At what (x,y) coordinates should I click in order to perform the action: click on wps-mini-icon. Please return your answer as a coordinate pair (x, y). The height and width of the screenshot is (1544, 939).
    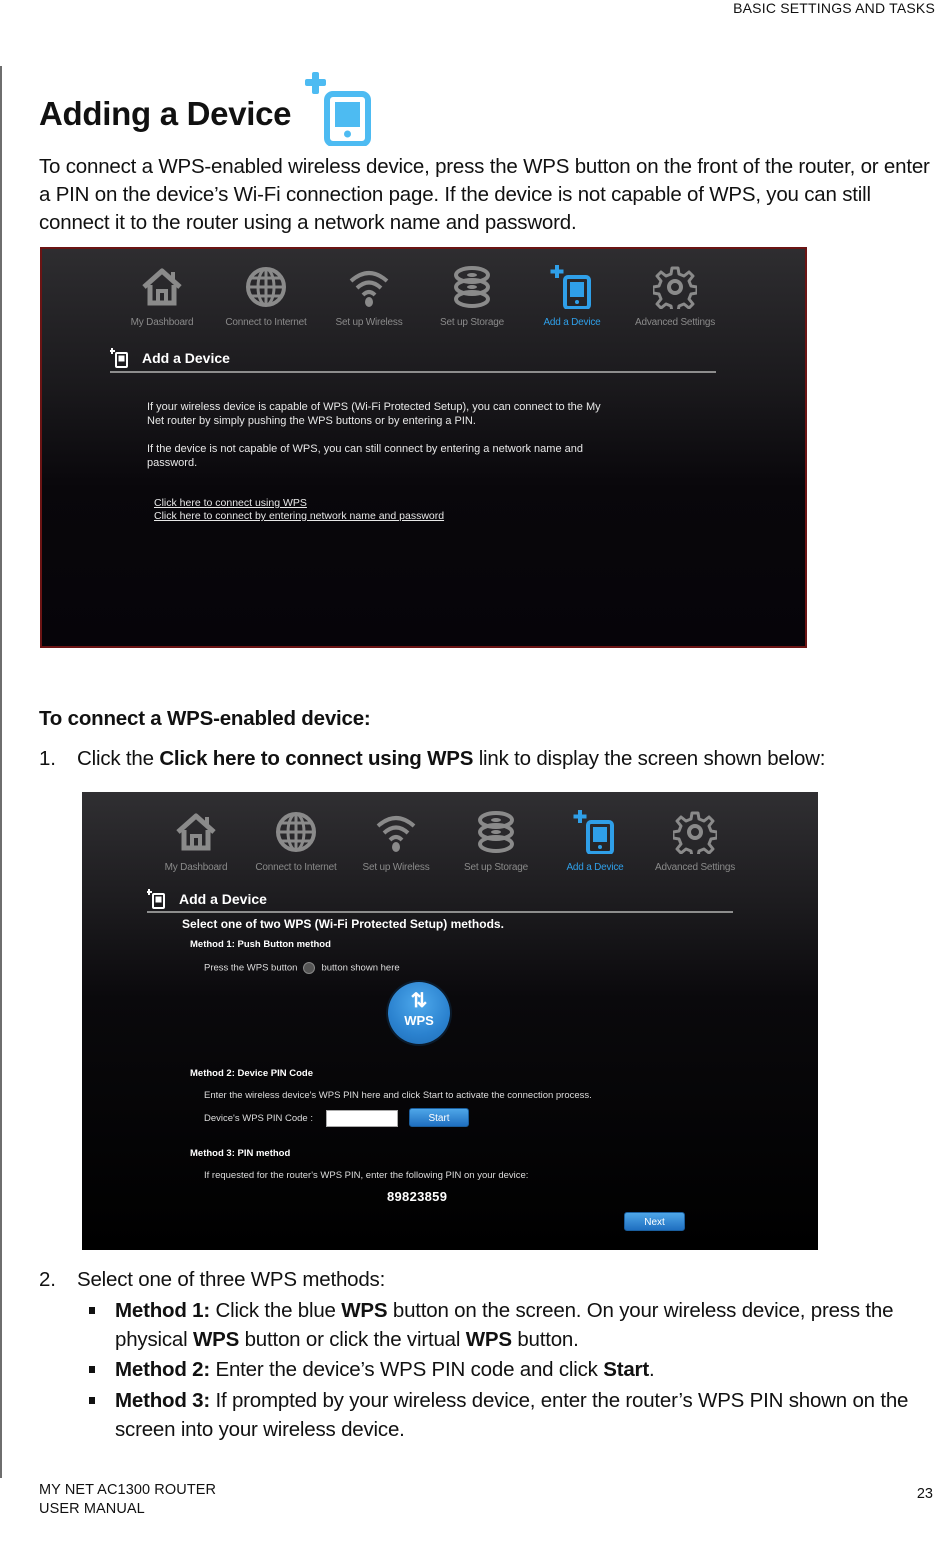
    Looking at the image, I should click on (309, 968).